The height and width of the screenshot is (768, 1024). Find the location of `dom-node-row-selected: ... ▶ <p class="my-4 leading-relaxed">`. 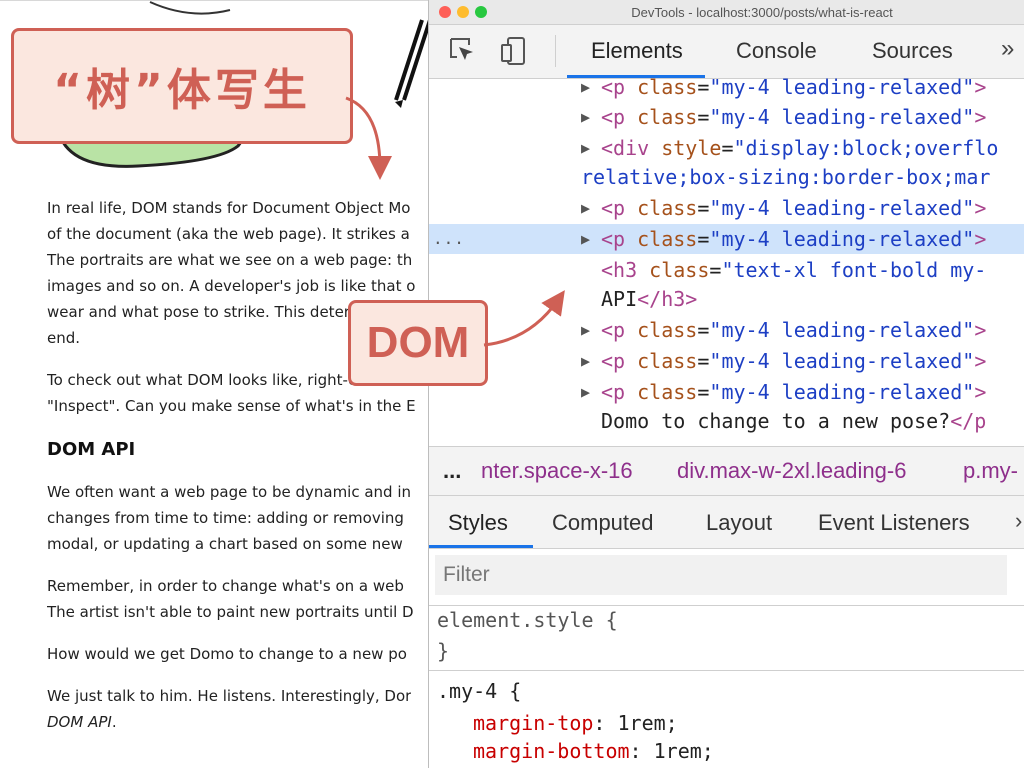

dom-node-row-selected: ... ▶ <p class="my-4 leading-relaxed"> is located at coordinates (726, 239).